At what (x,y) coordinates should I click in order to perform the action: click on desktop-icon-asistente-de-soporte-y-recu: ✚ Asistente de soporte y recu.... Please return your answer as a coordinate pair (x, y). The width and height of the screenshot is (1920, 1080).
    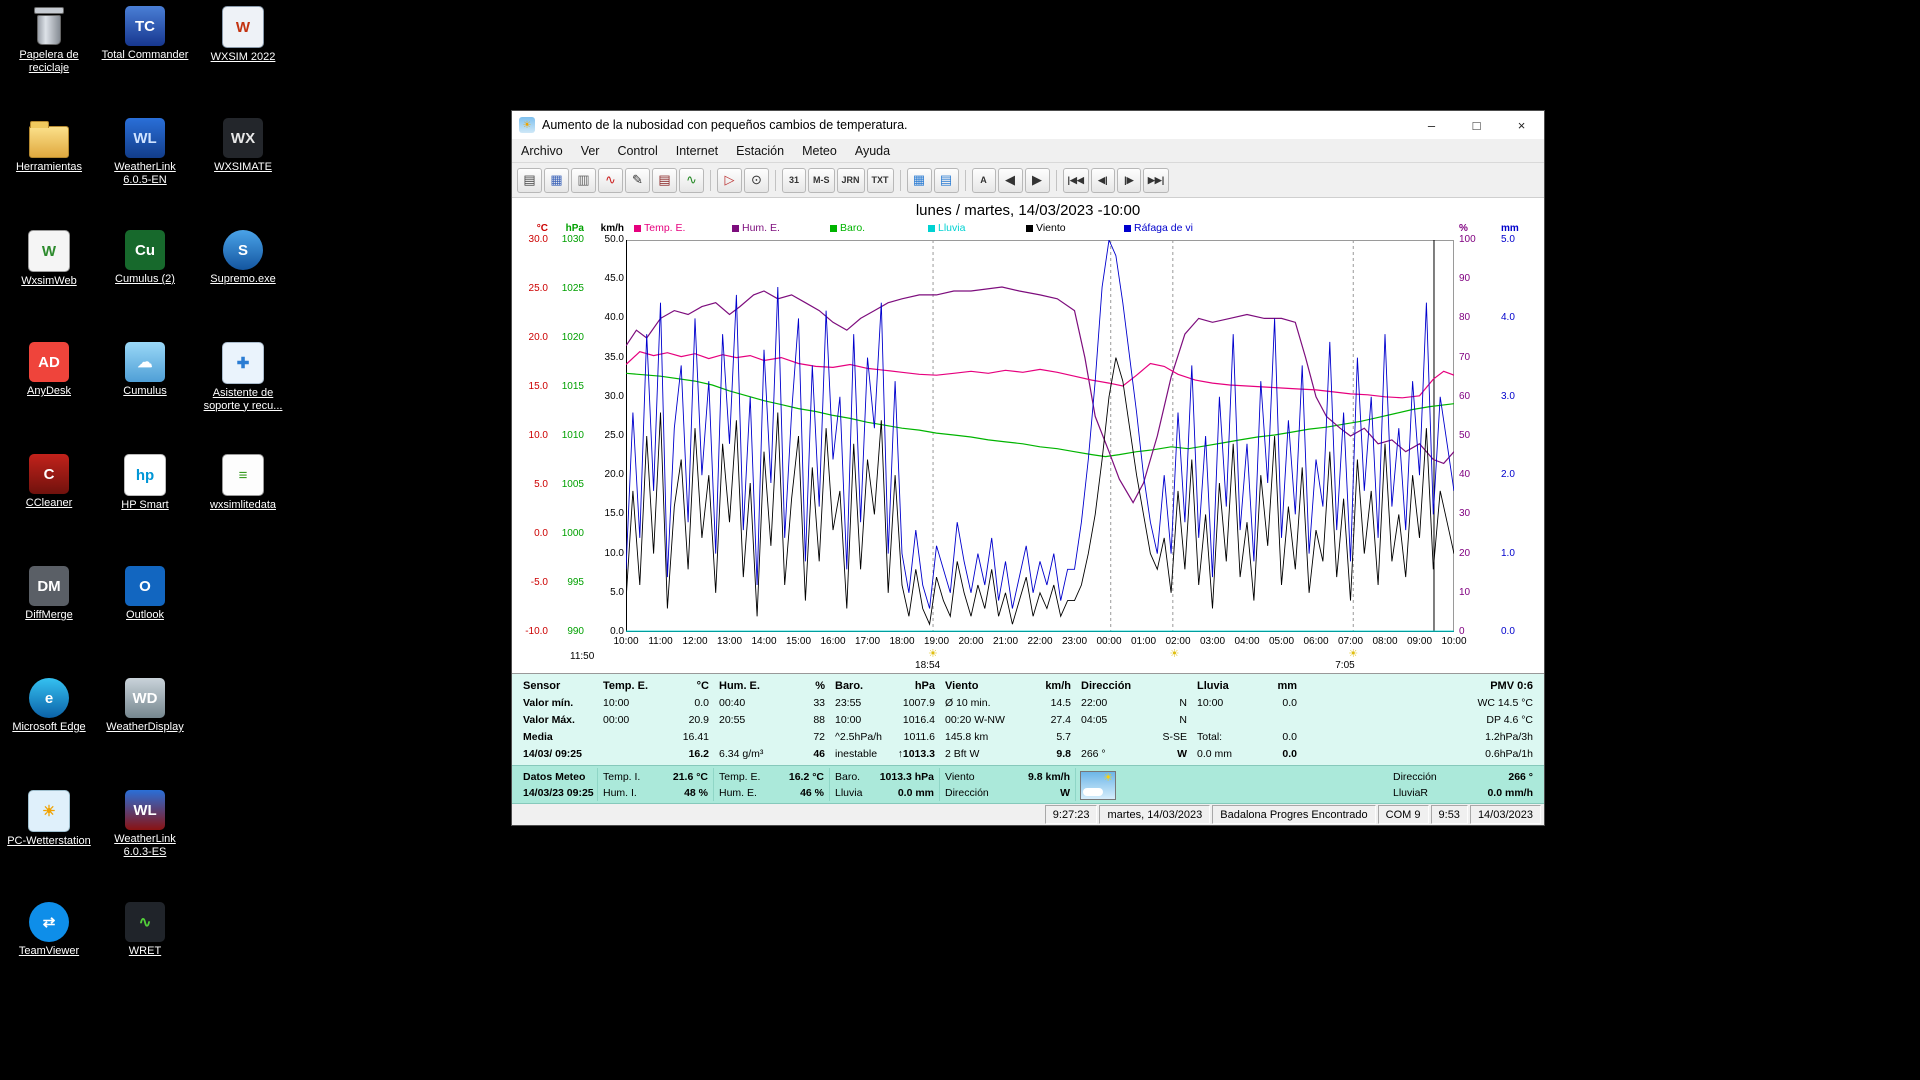
    Looking at the image, I should click on (243, 398).